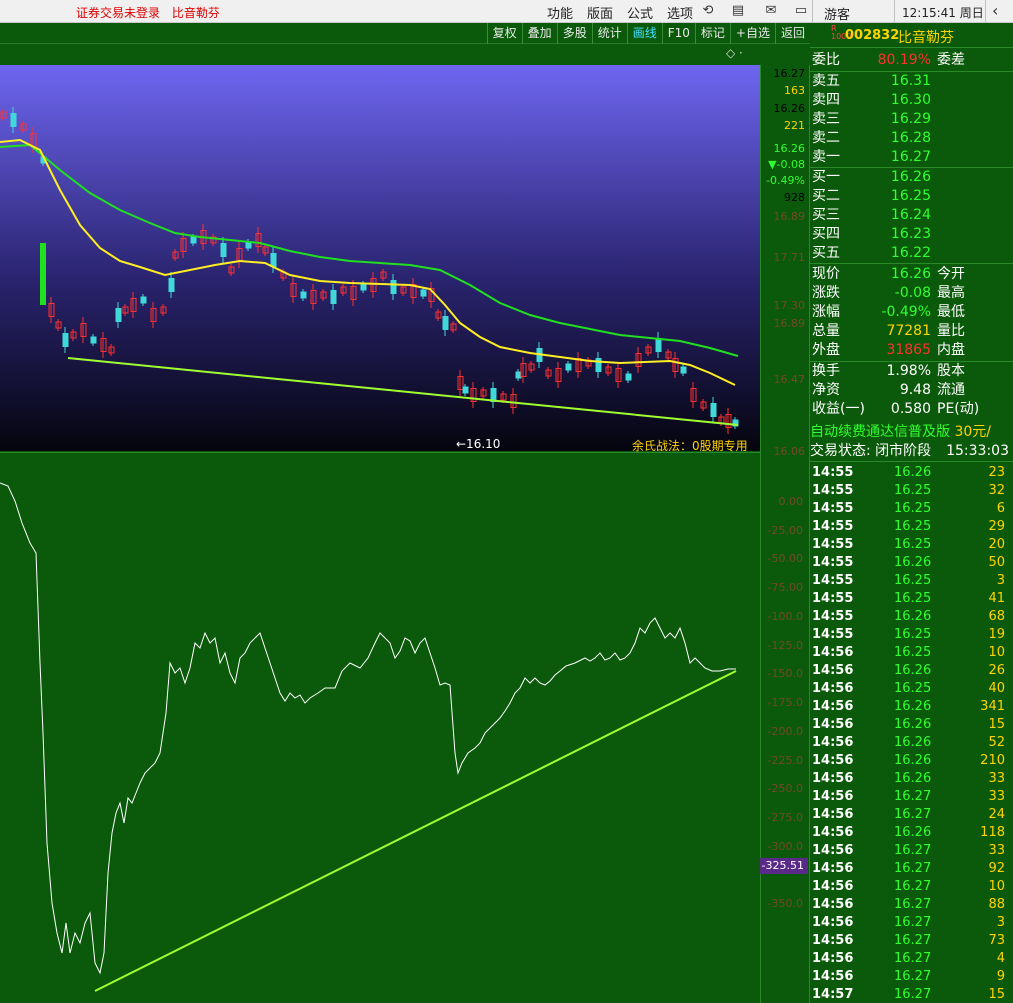 This screenshot has height=1003, width=1013. I want to click on bid-row: 买一 16.26, so click(911, 177).